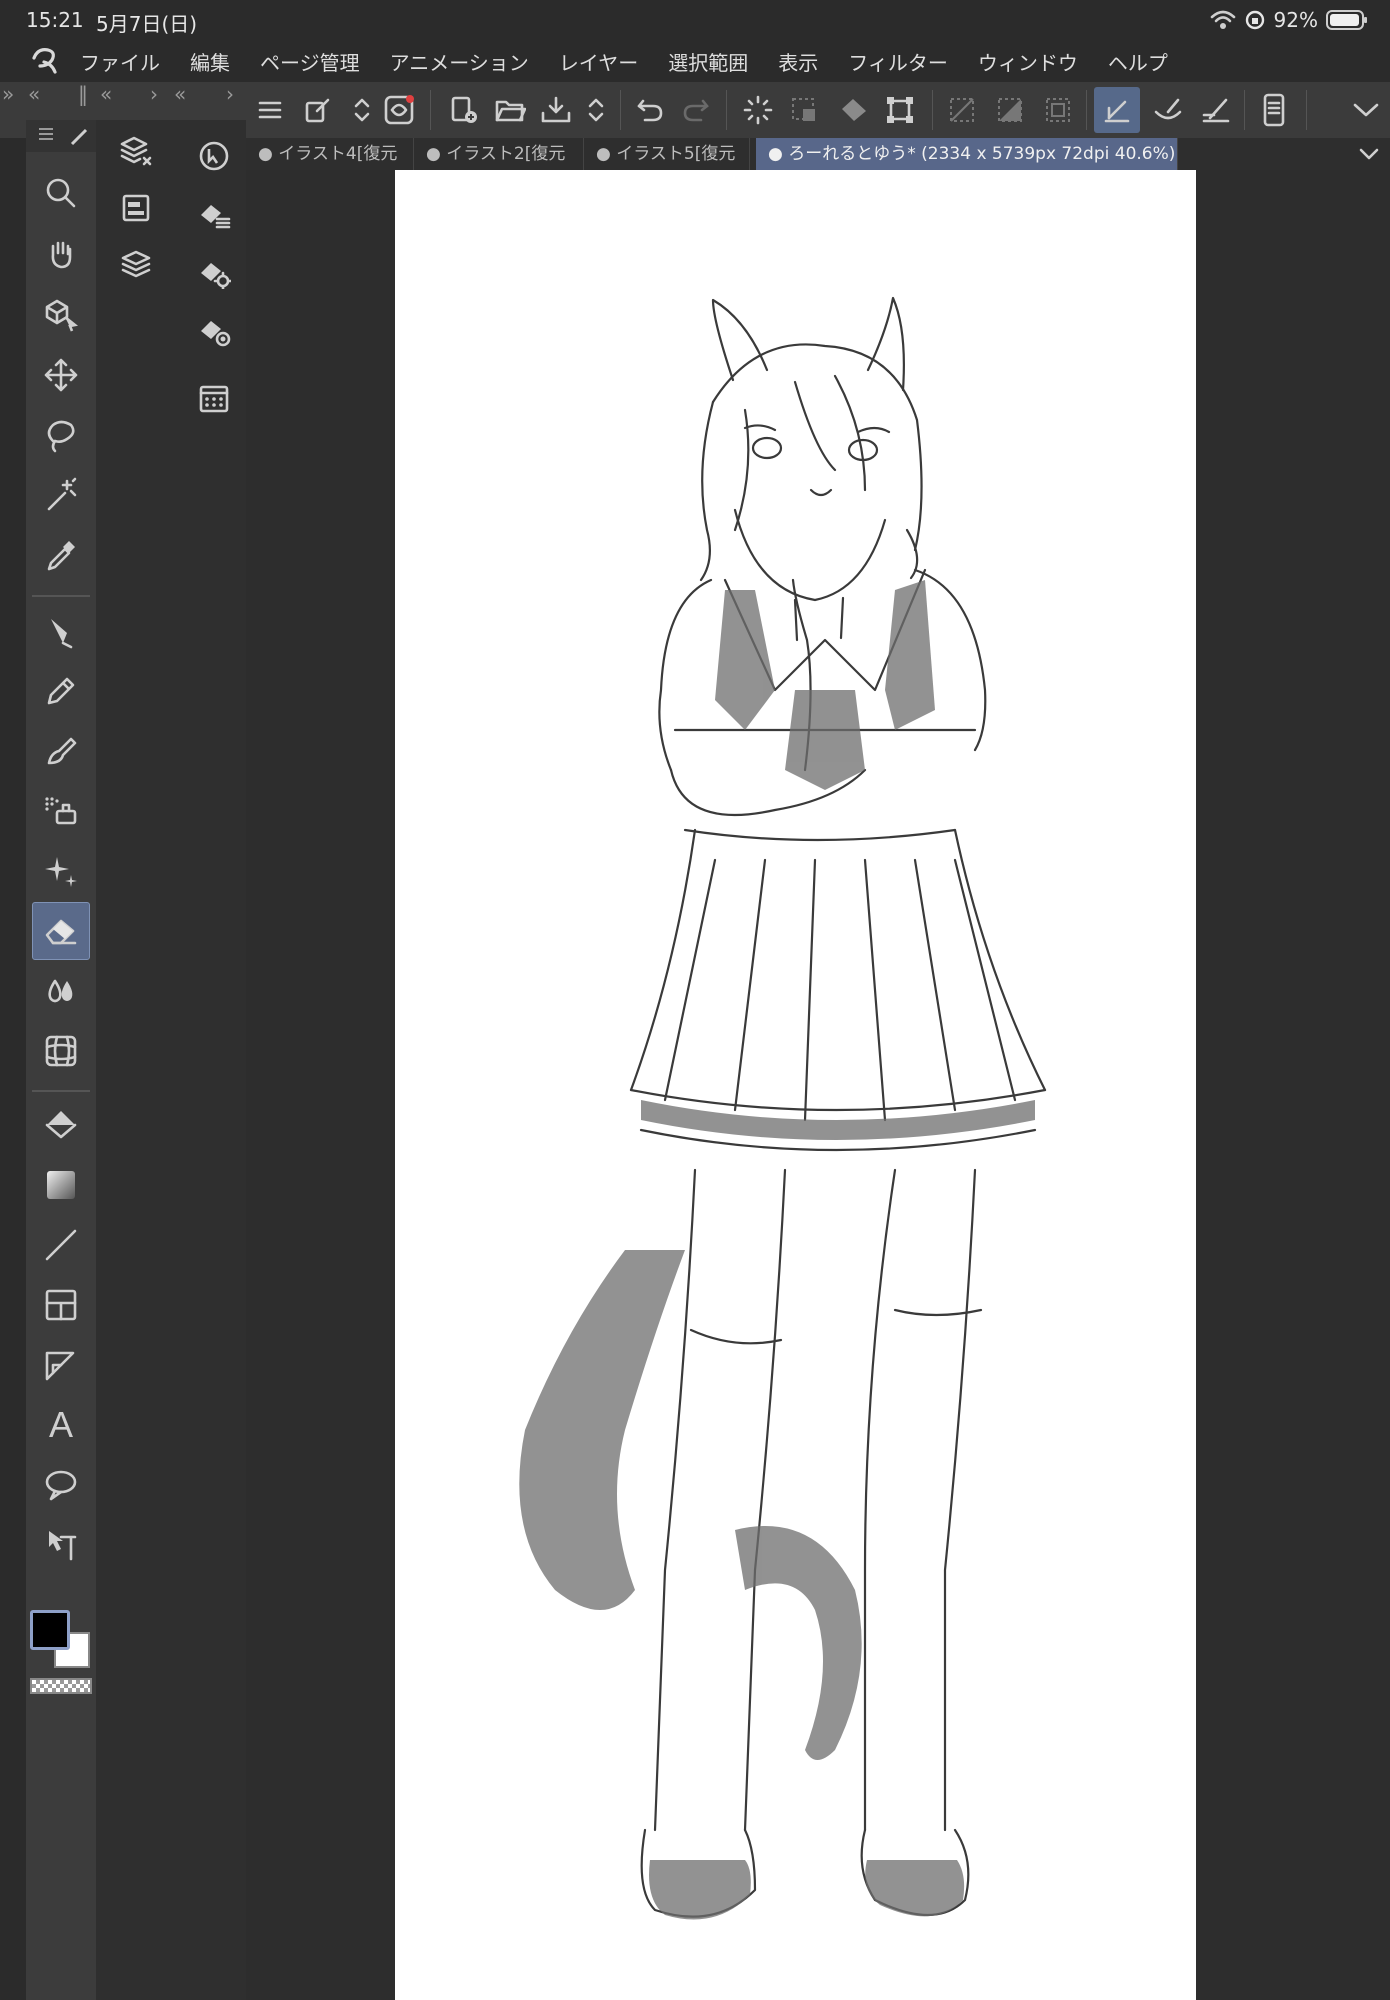 The height and width of the screenshot is (2000, 1390). Describe the element at coordinates (1138, 61) in the screenshot. I see `menu-help: ヘルプ` at that location.